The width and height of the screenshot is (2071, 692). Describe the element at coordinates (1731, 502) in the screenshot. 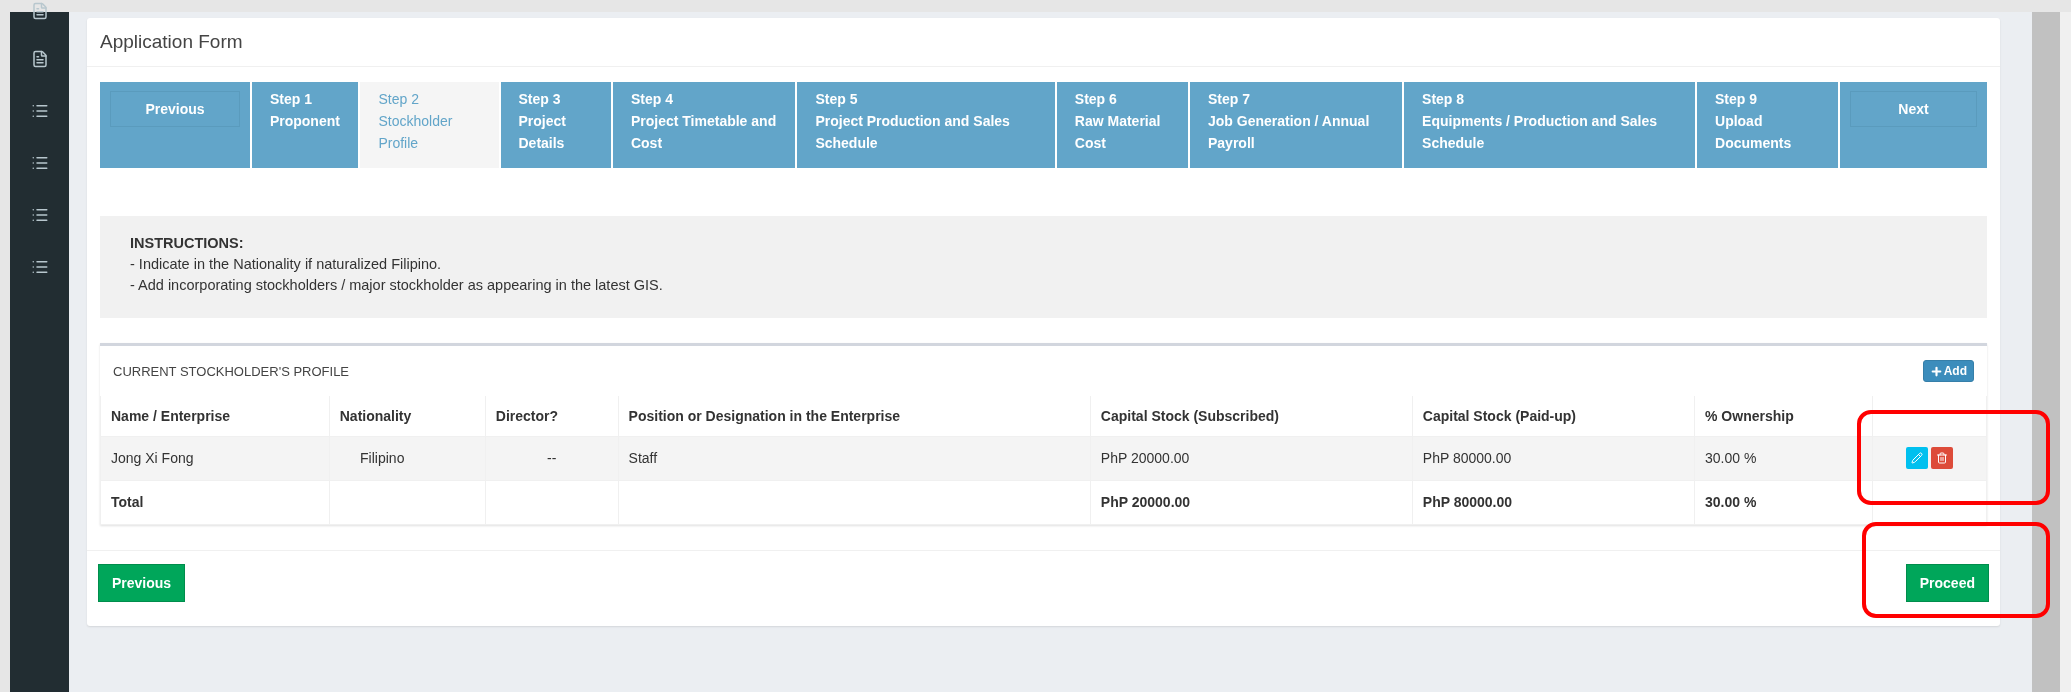

I see `total-cell: 30.00 %` at that location.